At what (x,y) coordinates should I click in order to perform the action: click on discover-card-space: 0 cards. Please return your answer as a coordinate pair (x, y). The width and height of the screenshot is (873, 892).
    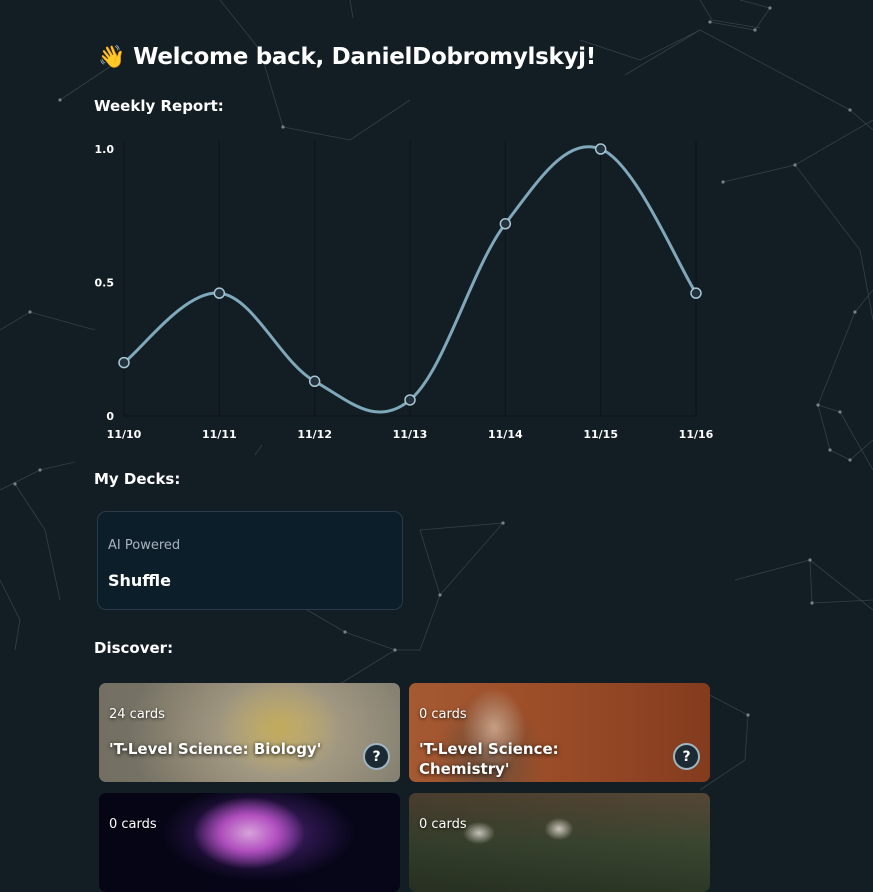
    Looking at the image, I should click on (249, 842).